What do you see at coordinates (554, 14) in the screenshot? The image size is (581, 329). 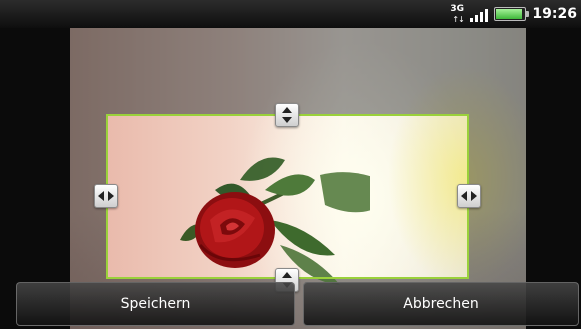 I see `status-clock: 19:26` at bounding box center [554, 14].